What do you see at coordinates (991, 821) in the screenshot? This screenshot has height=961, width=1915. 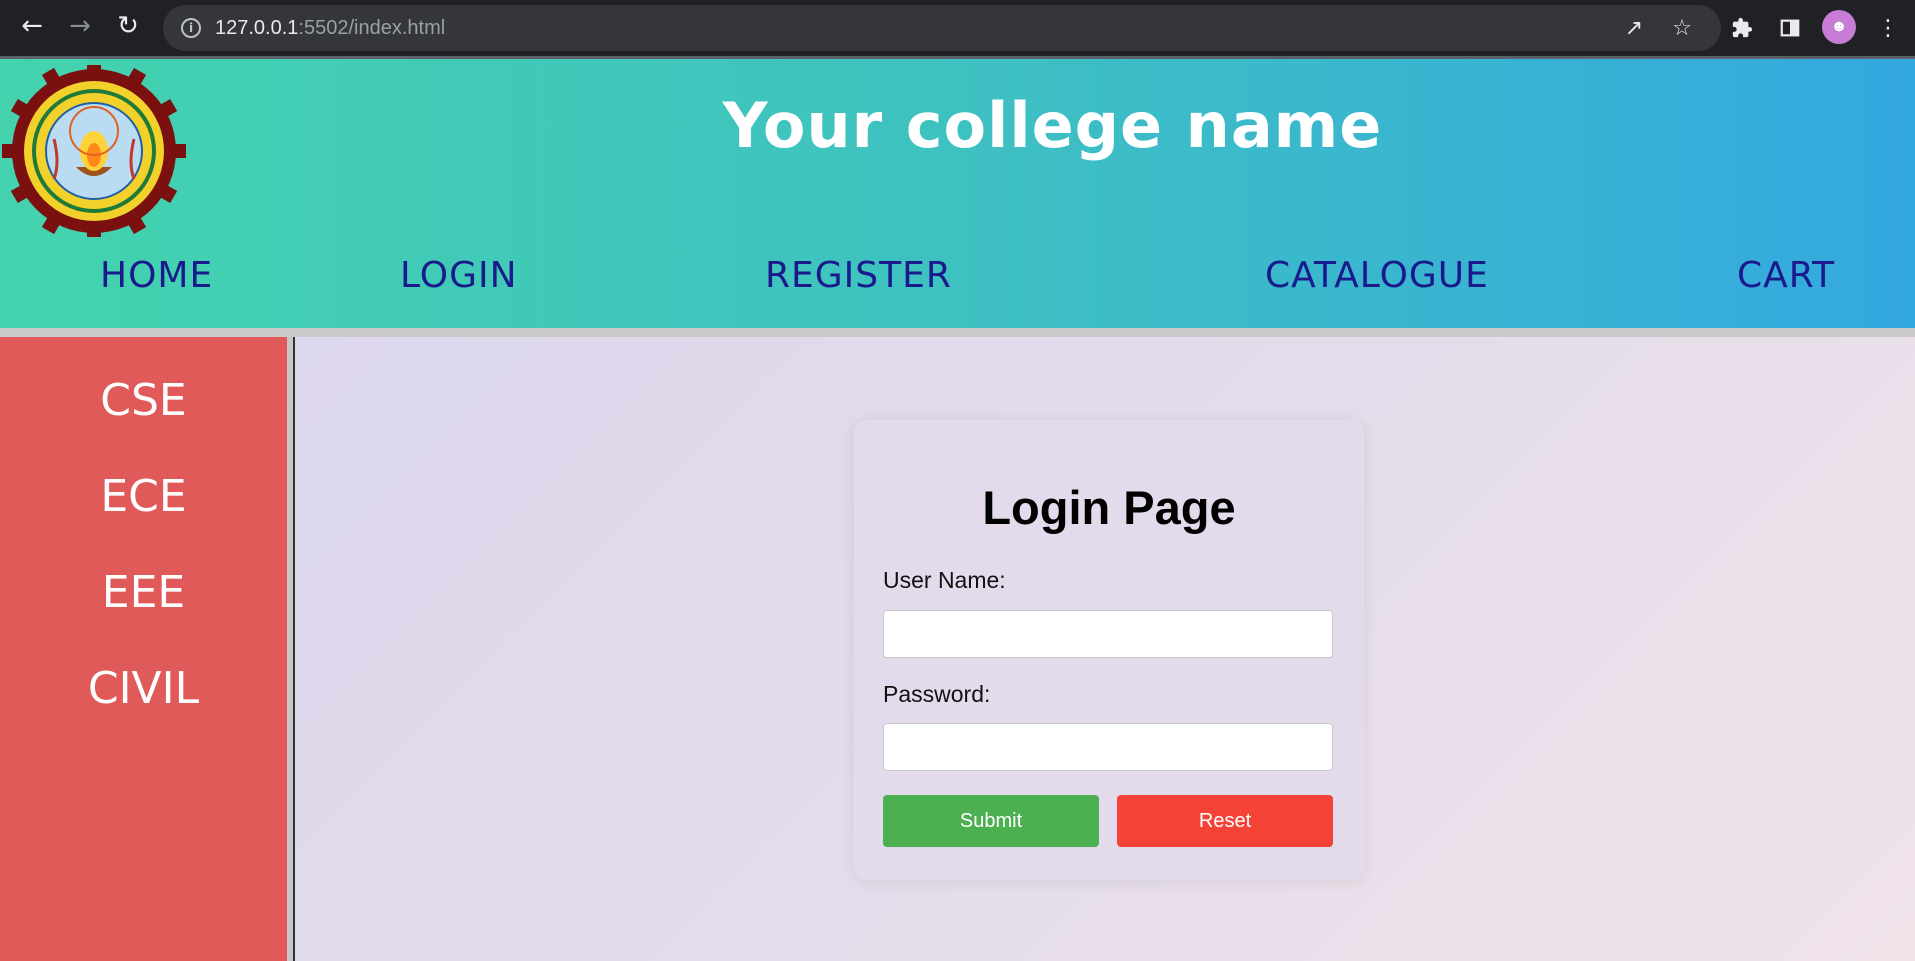 I see `submit-button: Submit` at bounding box center [991, 821].